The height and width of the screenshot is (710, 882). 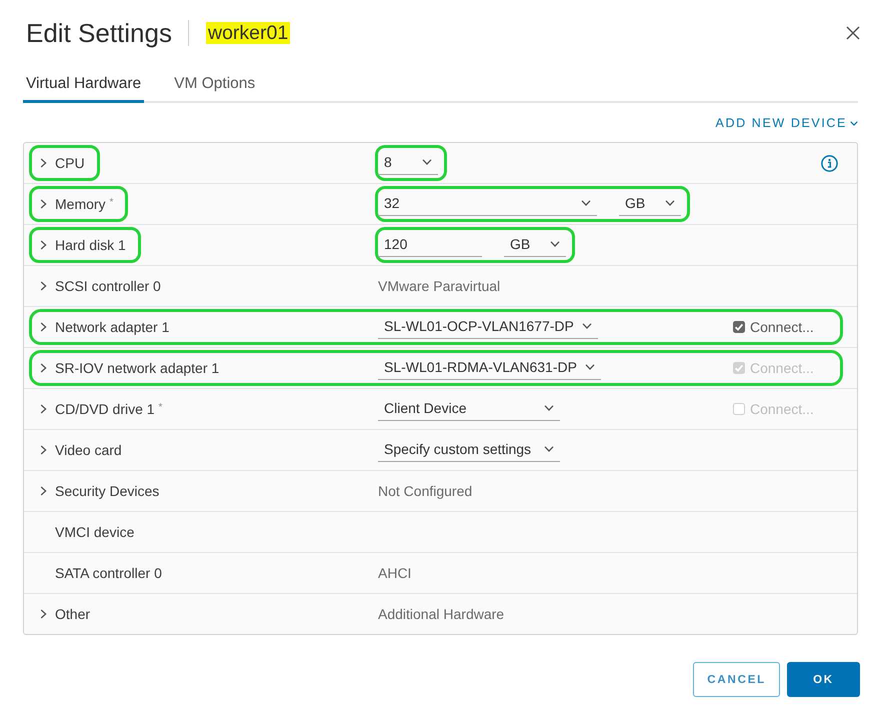 I want to click on device-label: SATA controller 0, so click(x=108, y=573).